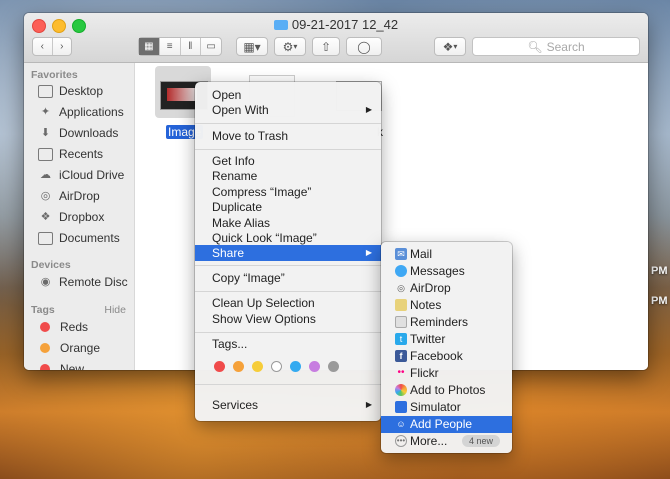  What do you see at coordinates (81, 154) in the screenshot?
I see `sidebar-item-label: Recents` at bounding box center [81, 154].